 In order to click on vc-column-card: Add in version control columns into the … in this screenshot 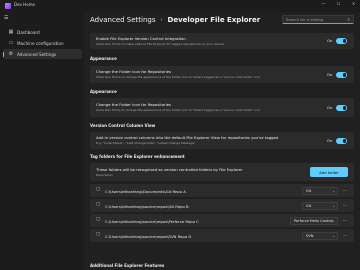, I will do `click(222, 140)`.